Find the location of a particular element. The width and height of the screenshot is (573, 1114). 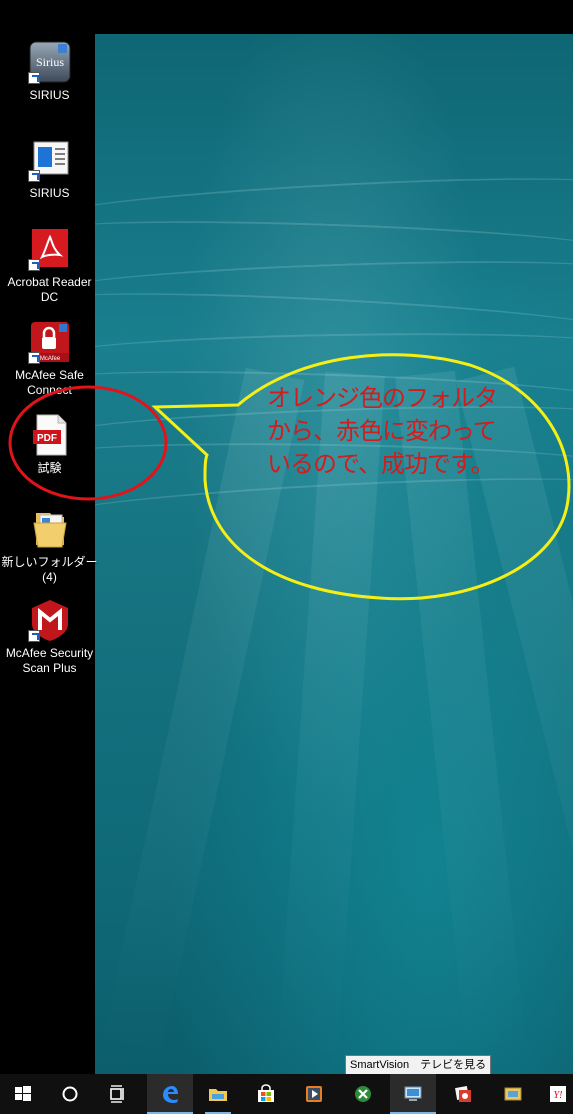

sirius-app-icon: Sirius is located at coordinates (49, 62).